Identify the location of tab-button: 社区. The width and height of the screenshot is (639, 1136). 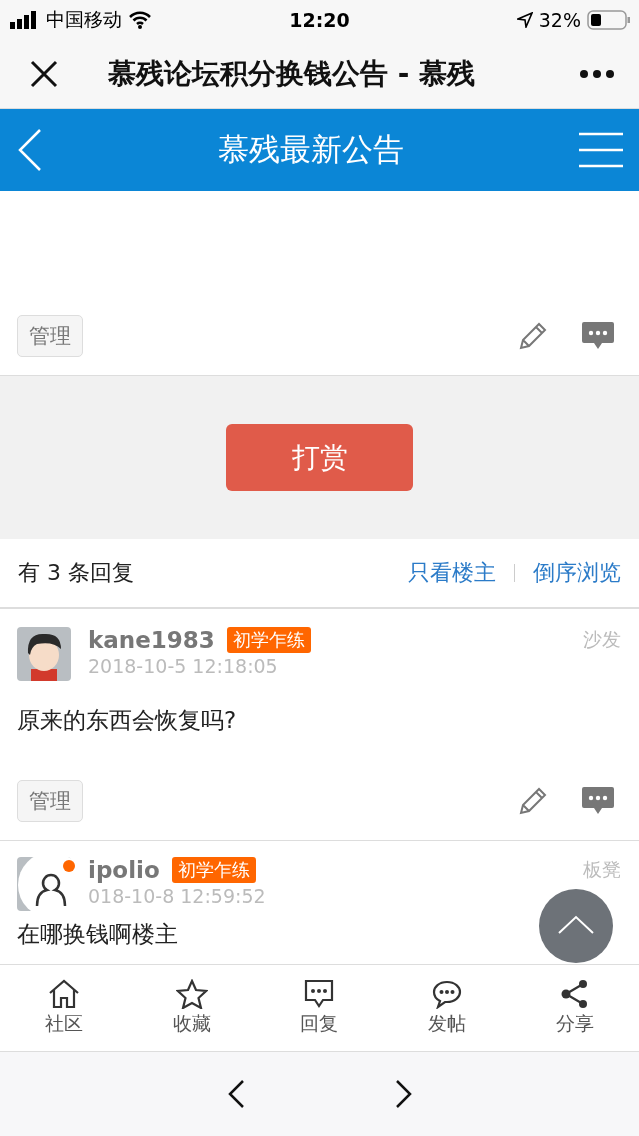
(64, 1008).